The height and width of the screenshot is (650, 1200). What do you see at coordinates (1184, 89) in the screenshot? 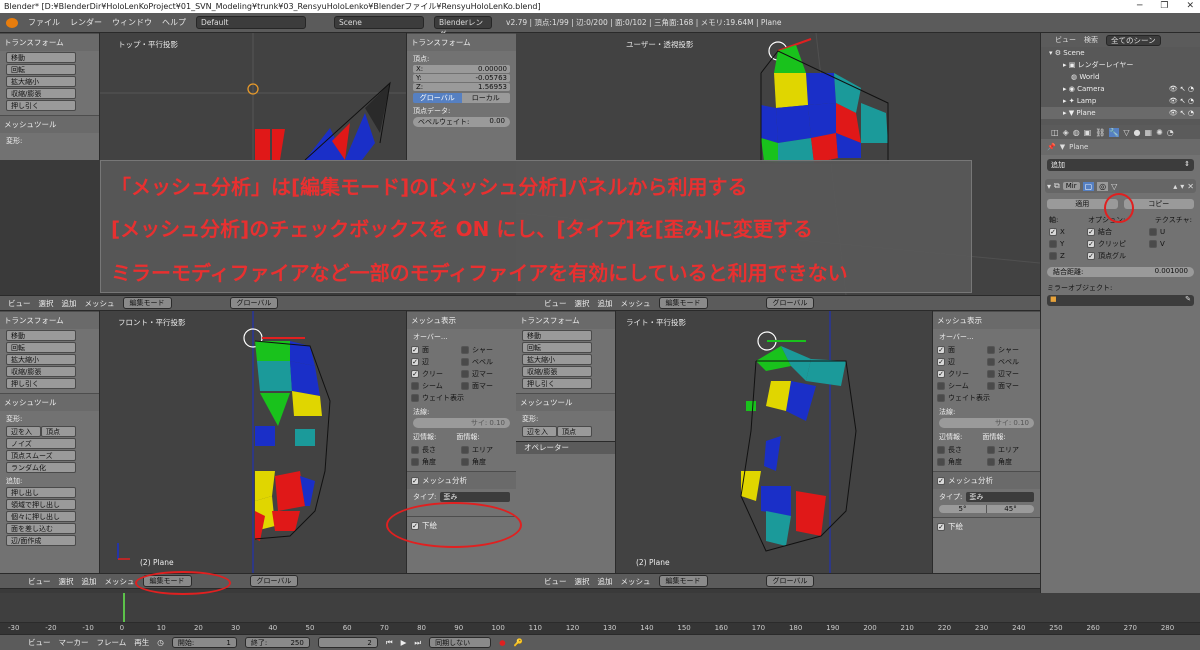
I see `camera-visibility-icon: 👁 ↖ ◔` at bounding box center [1184, 89].